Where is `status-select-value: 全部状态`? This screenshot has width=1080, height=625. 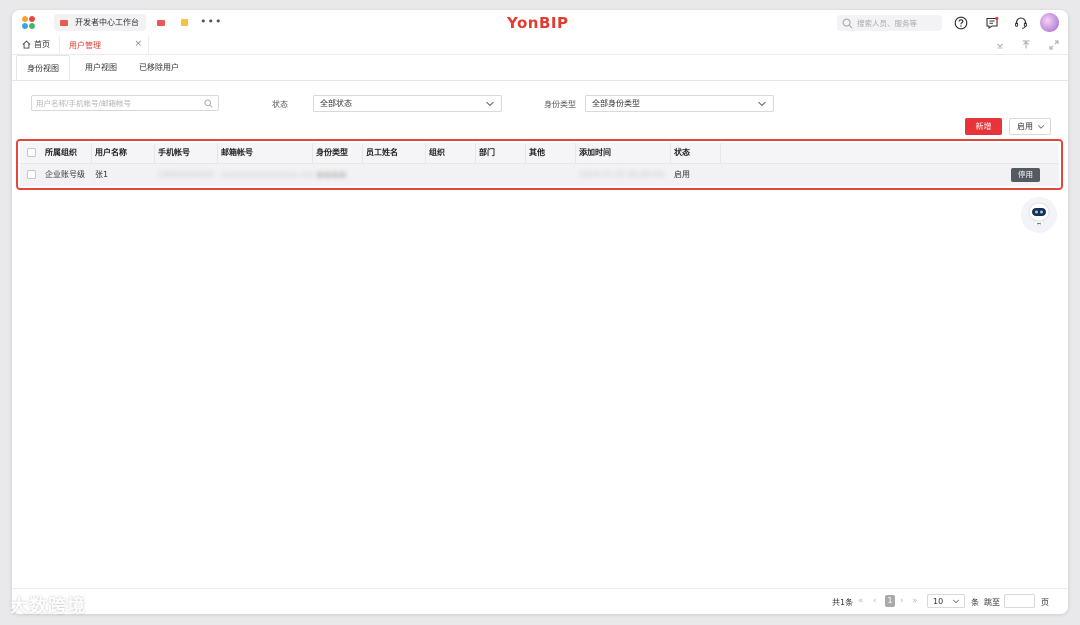 status-select-value: 全部状态 is located at coordinates (336, 103).